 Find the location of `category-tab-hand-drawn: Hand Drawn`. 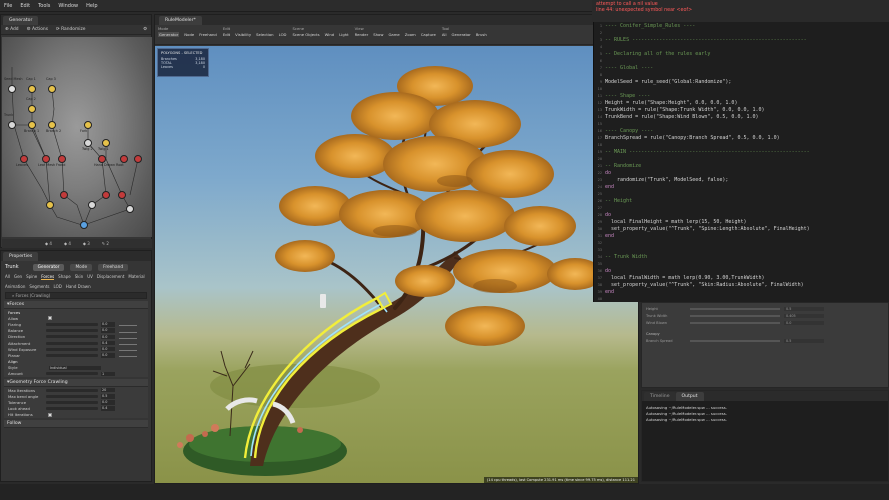

category-tab-hand-drawn: Hand Drawn is located at coordinates (78, 286).